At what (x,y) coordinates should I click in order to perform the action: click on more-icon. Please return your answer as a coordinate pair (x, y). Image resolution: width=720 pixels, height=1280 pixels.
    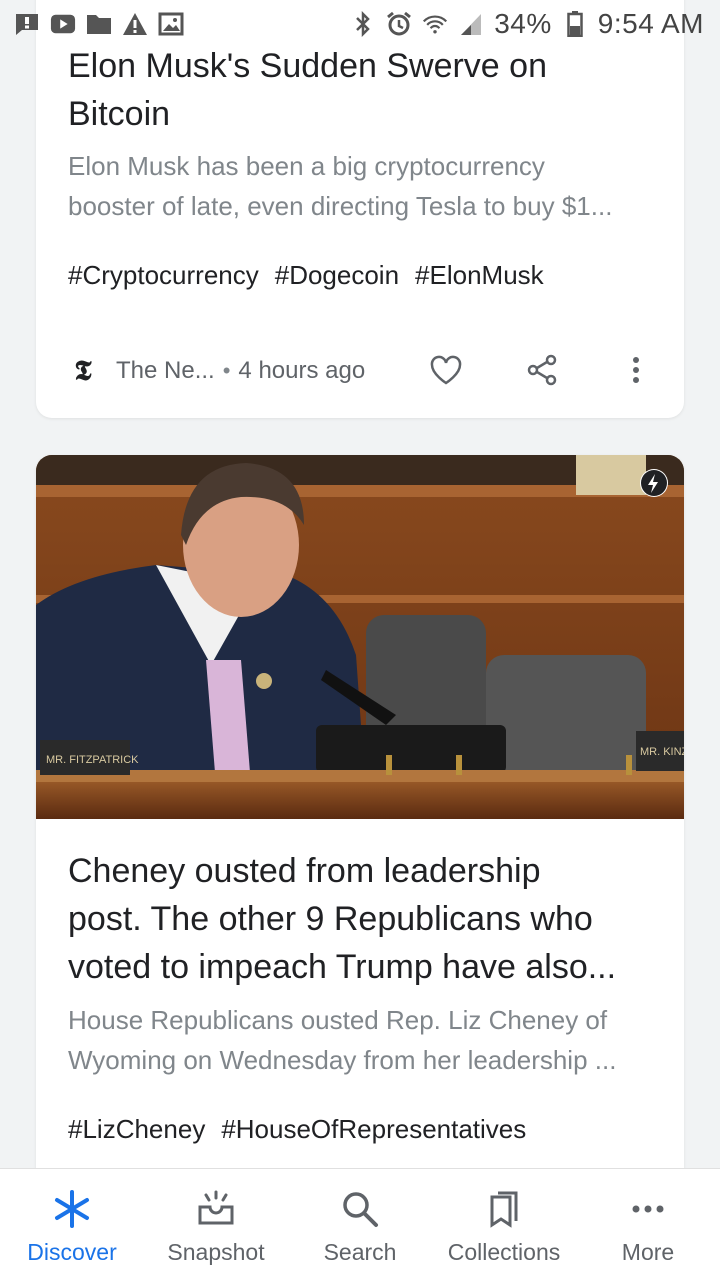
    Looking at the image, I should click on (648, 1209).